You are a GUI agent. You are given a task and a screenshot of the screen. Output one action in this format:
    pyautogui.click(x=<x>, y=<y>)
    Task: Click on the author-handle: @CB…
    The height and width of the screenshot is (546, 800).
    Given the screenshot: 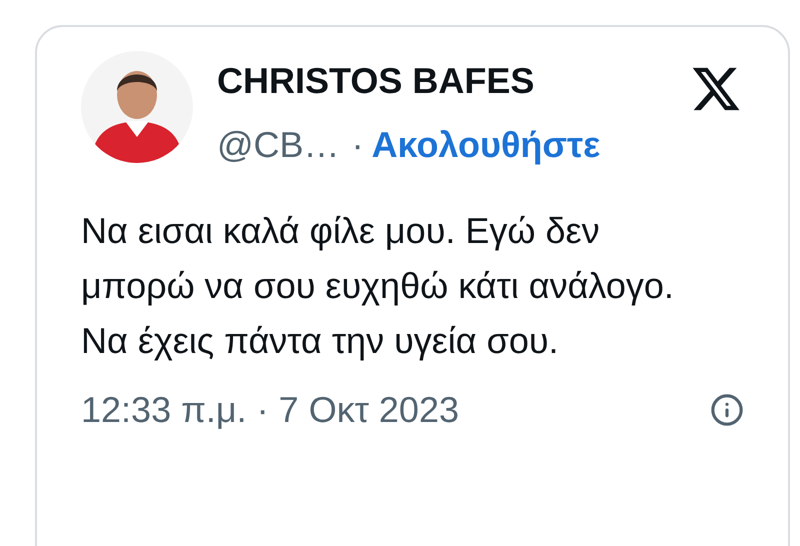 What is the action you would take?
    pyautogui.click(x=278, y=145)
    